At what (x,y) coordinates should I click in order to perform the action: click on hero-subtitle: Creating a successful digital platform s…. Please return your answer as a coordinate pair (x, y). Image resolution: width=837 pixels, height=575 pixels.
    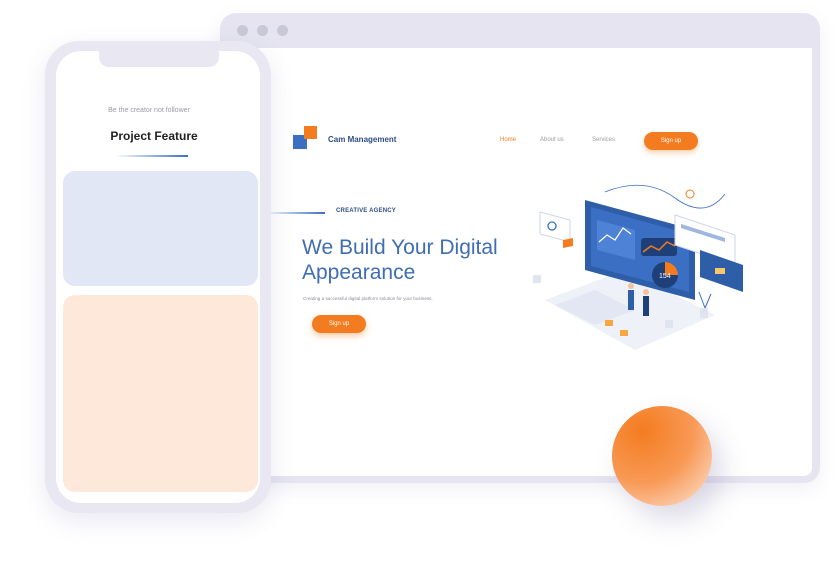
    Looking at the image, I should click on (368, 298).